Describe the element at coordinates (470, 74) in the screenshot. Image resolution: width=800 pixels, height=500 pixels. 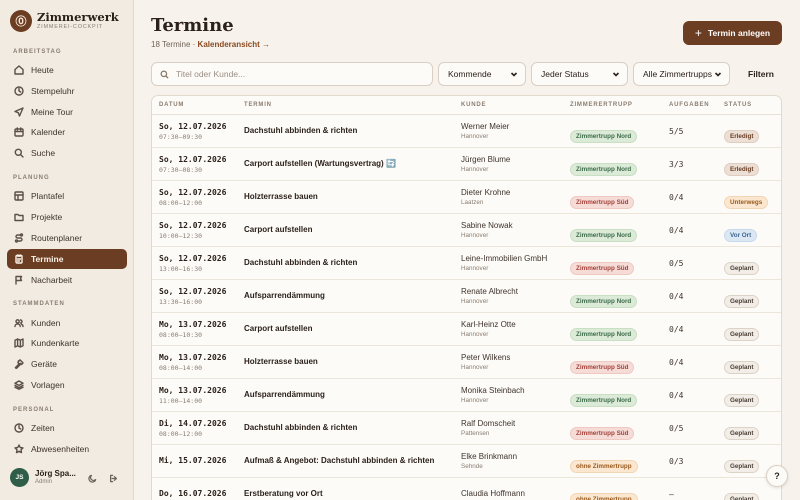
I see `period-select-value: Kommende` at that location.